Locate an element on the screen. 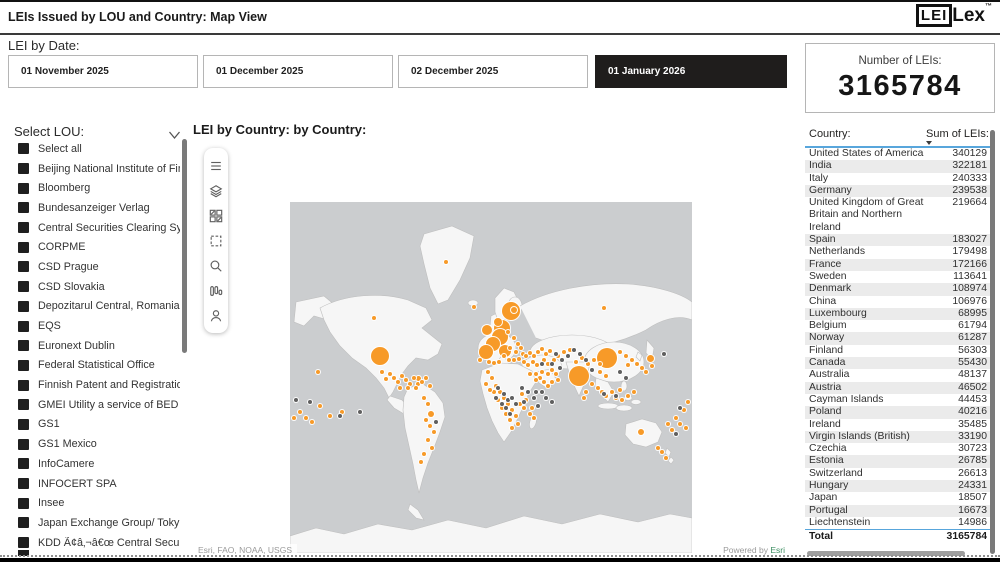 This screenshot has height=562, width=1000. lou-item-eqs: EQS is located at coordinates (97, 326).